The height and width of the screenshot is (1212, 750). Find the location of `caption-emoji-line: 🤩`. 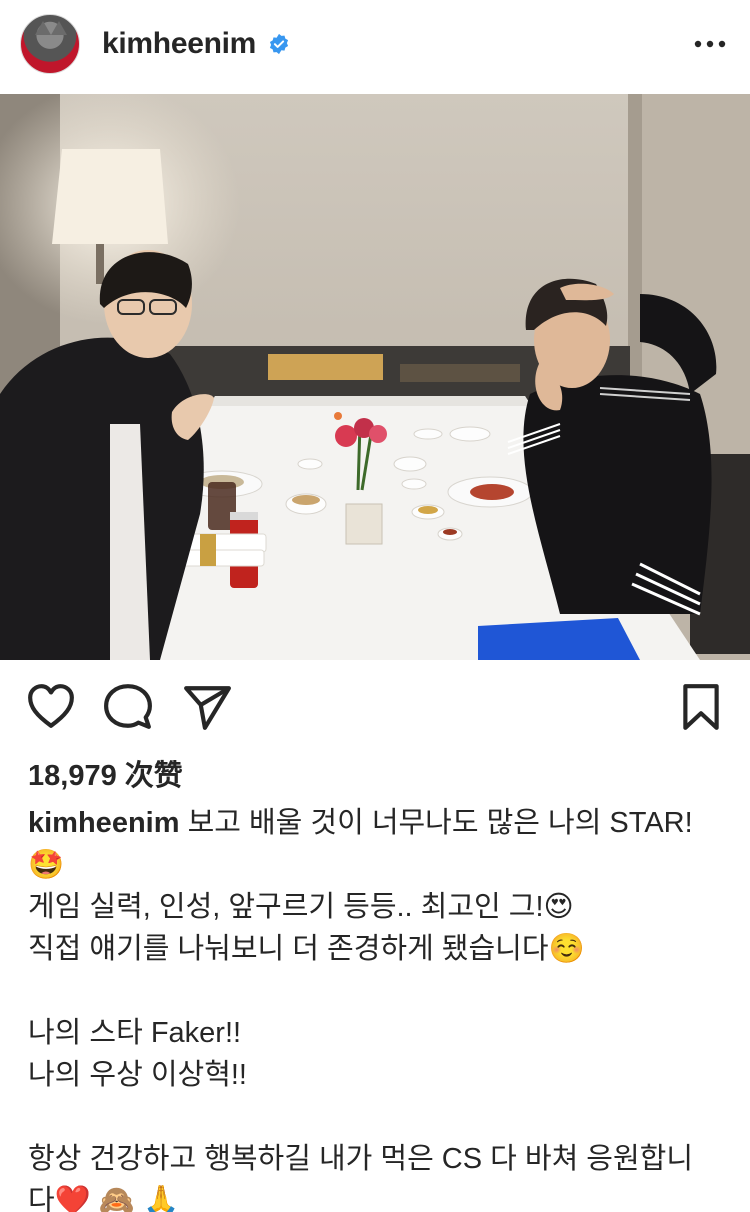

caption-emoji-line: 🤩 is located at coordinates (46, 865).